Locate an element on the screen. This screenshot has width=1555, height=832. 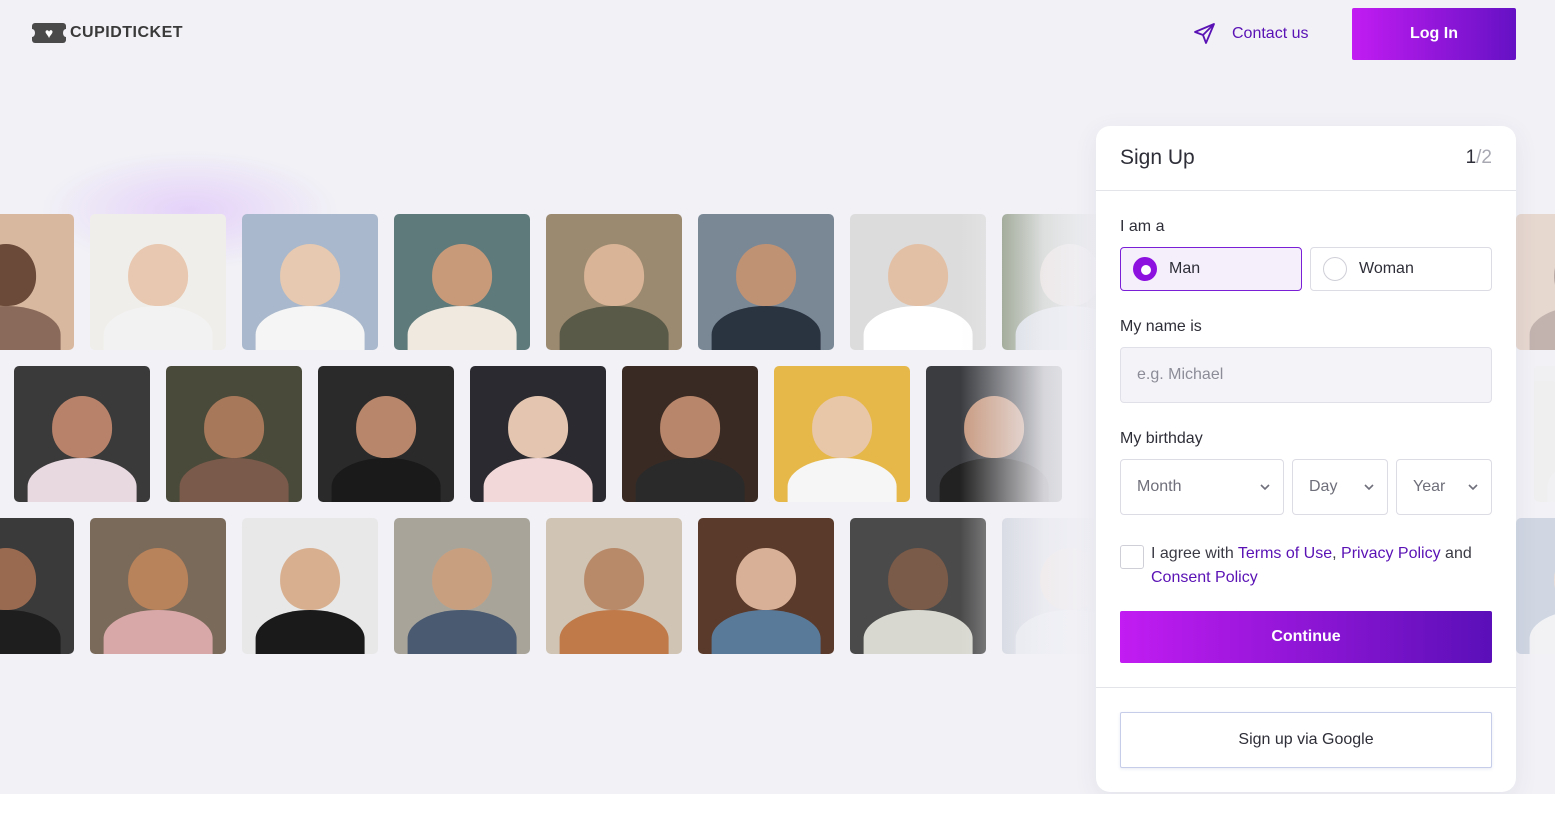
birthday-year-select: Year is located at coordinates (1444, 487).